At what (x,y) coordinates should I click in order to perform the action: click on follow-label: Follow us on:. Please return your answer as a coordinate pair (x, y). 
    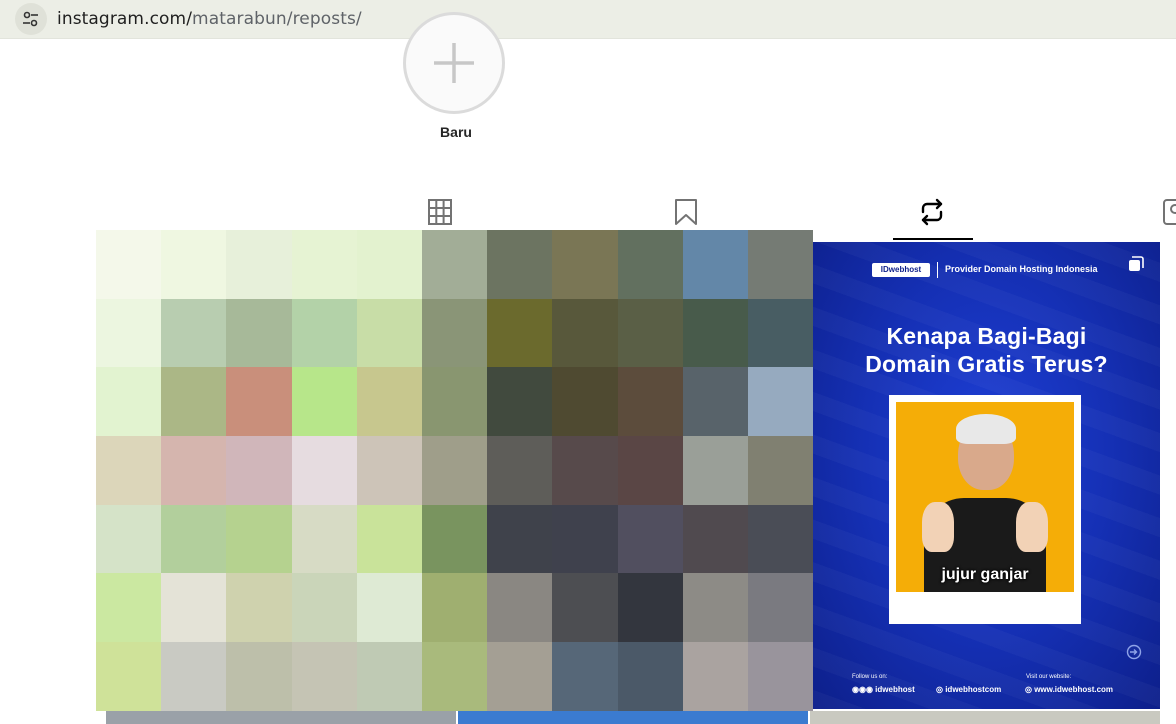
    Looking at the image, I should click on (870, 677).